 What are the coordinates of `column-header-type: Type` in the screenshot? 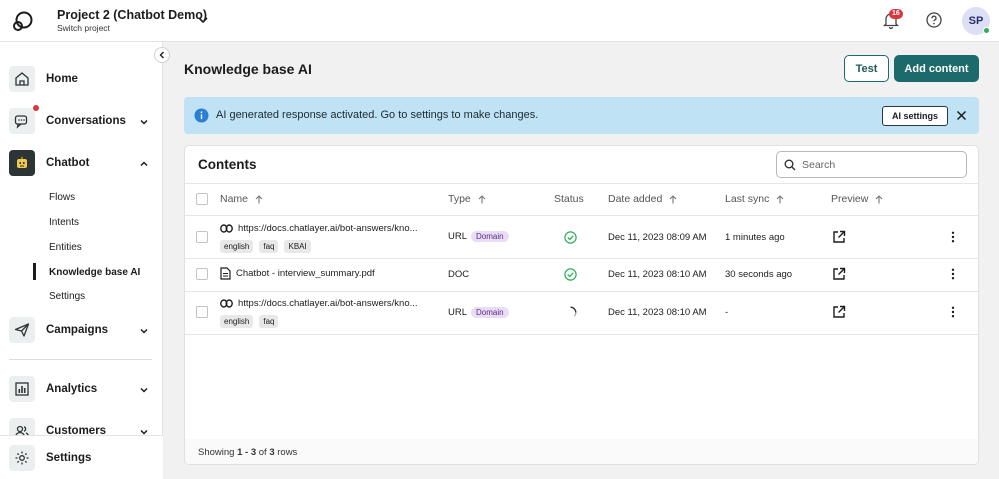 It's located at (467, 199).